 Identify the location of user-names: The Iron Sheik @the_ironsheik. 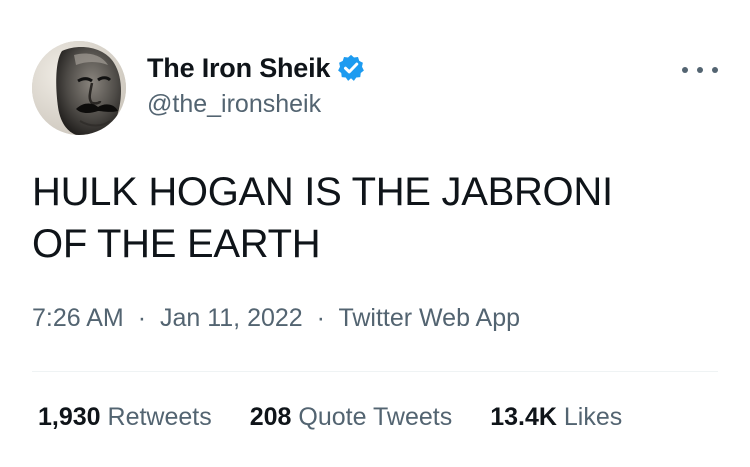
(256, 84).